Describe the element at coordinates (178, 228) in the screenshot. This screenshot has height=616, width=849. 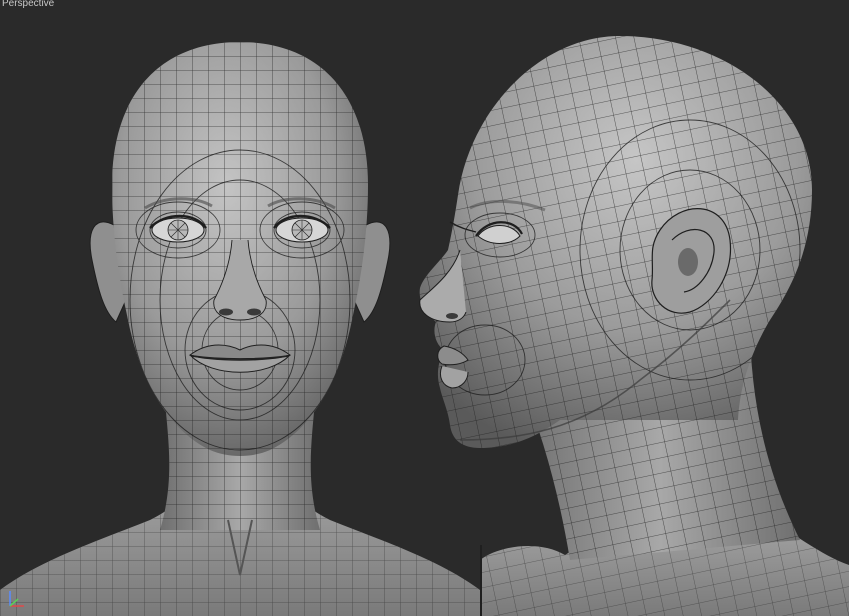
I see `front-left-eye` at that location.